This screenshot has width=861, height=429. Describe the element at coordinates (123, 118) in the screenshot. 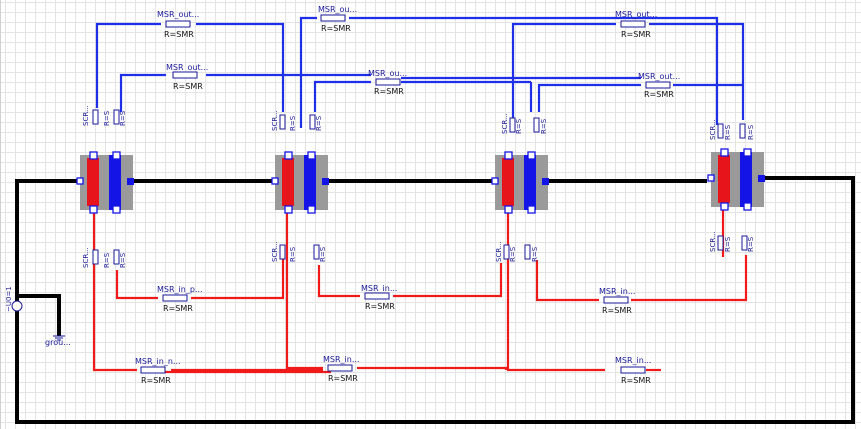

I see `label-rs-1b: R=S` at that location.